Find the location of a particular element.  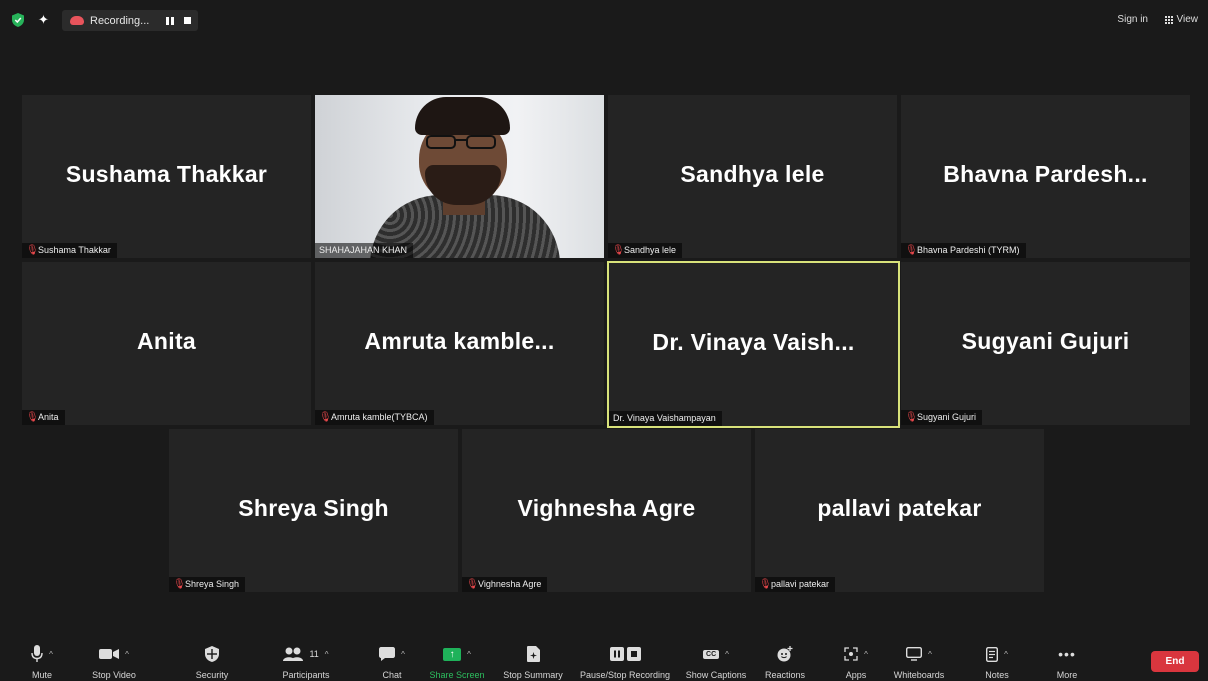

captions-options-chevron-icon: ^ is located at coordinates (727, 654).